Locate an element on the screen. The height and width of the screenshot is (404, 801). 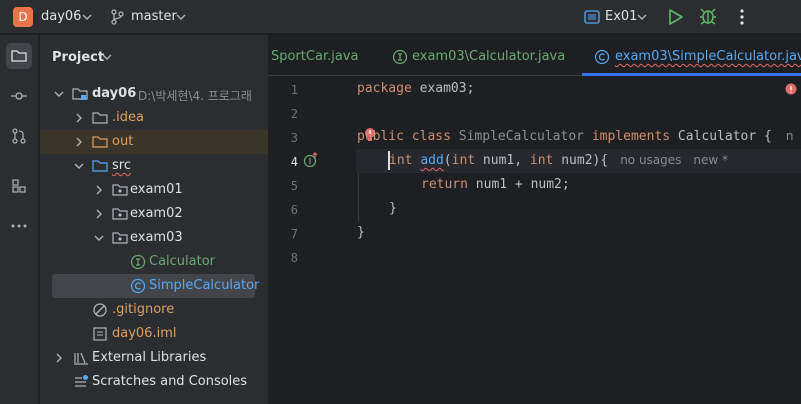
debug-icon is located at coordinates (708, 16).